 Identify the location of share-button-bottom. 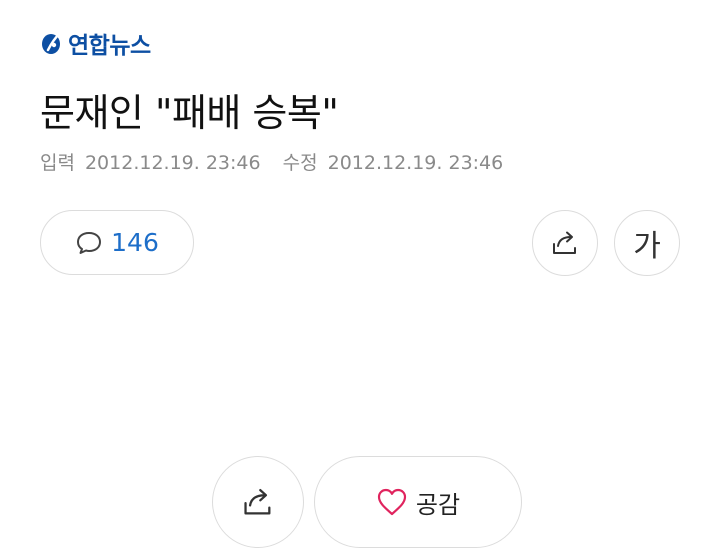
(258, 502).